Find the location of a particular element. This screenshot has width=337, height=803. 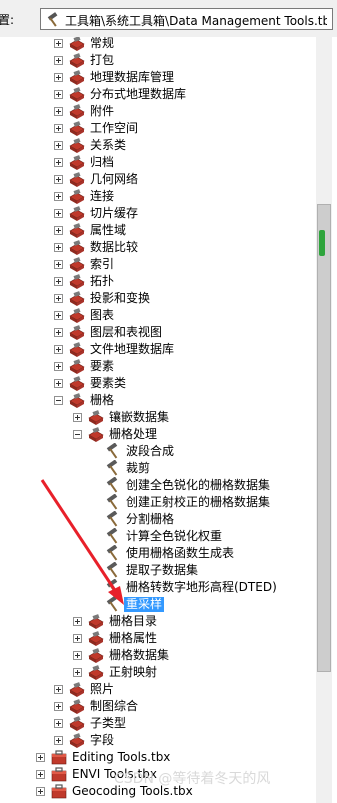

tool-item: 波段合成 is located at coordinates (158, 451).